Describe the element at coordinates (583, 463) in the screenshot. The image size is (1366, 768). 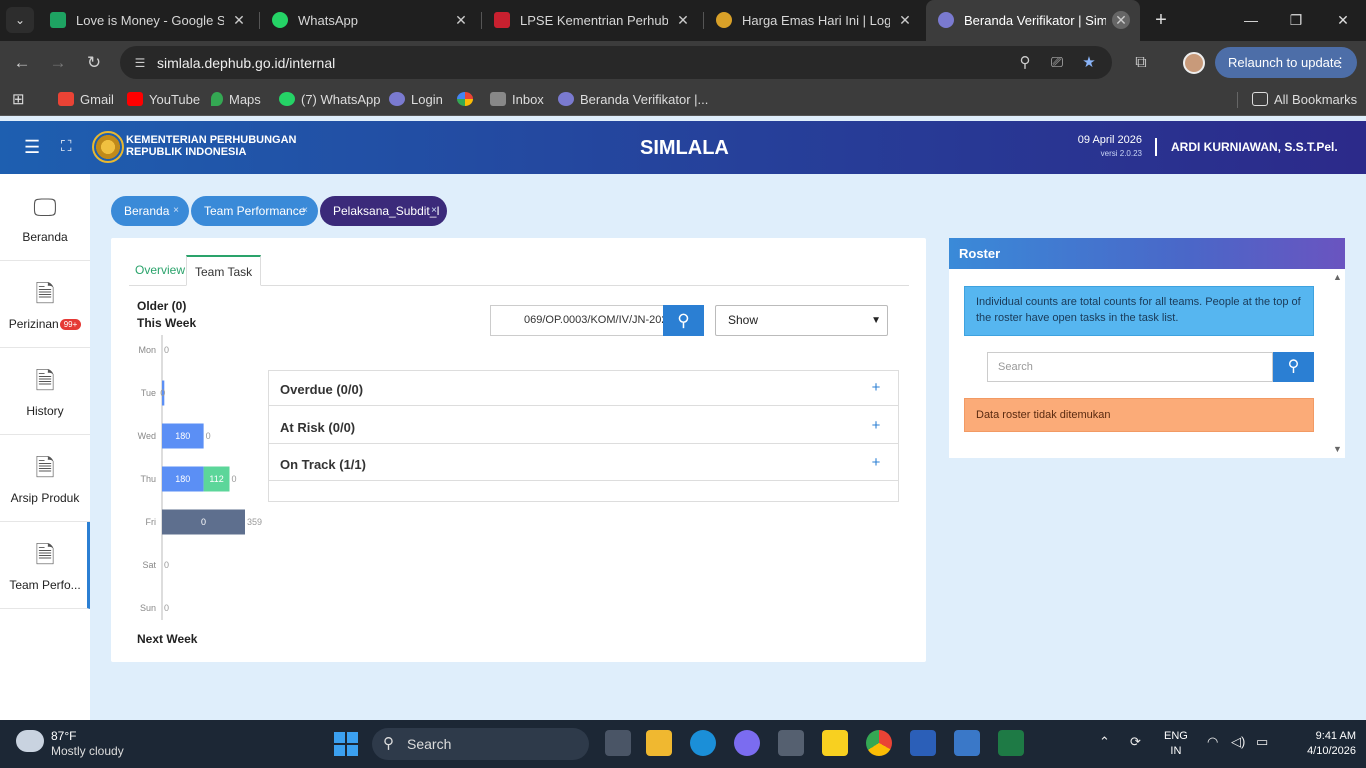
I see `group-on-track: On Track (1/1) +` at that location.